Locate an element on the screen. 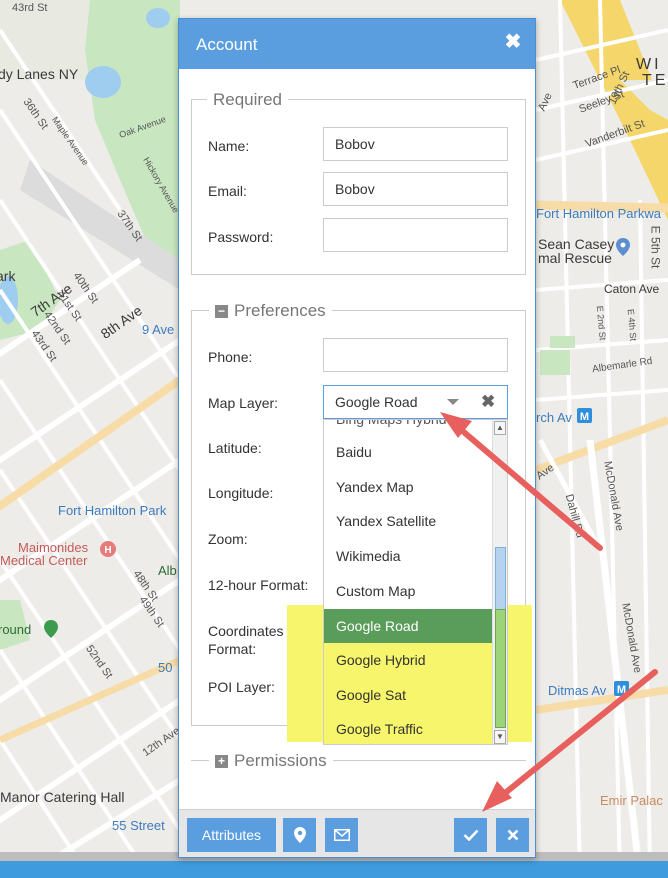 Image resolution: width=668 pixels, height=878 pixels. close-icon is located at coordinates (512, 835).